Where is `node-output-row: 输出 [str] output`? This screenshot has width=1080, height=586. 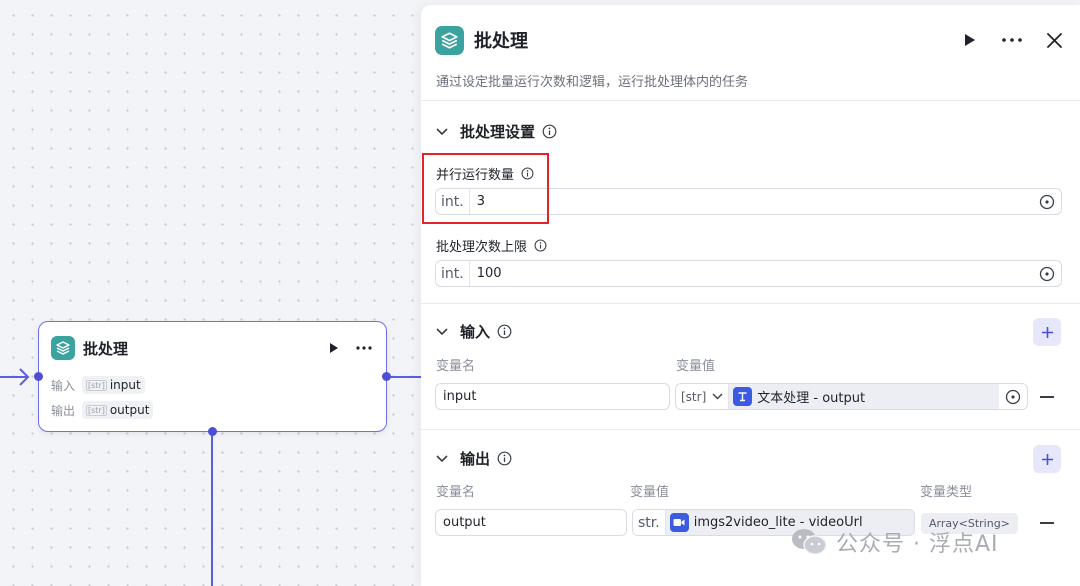
node-output-row: 输出 [str] output is located at coordinates (102, 410).